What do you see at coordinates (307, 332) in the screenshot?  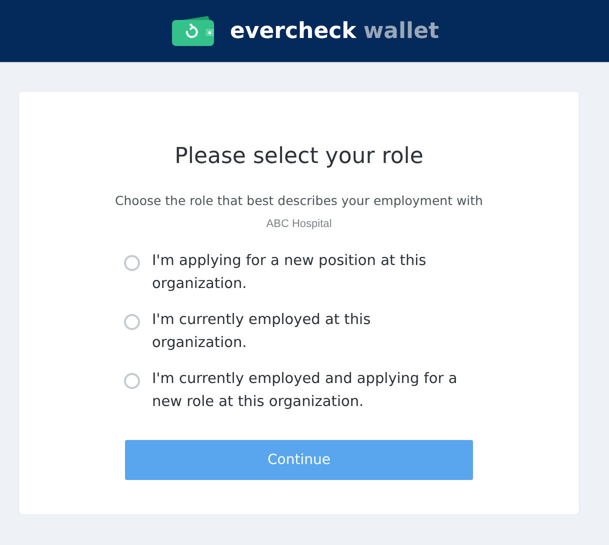 I see `option-label: I'm currently employed at this organization.` at bounding box center [307, 332].